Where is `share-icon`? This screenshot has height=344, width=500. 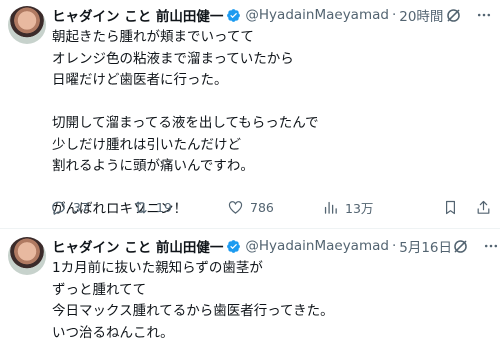
share-icon is located at coordinates (483, 207).